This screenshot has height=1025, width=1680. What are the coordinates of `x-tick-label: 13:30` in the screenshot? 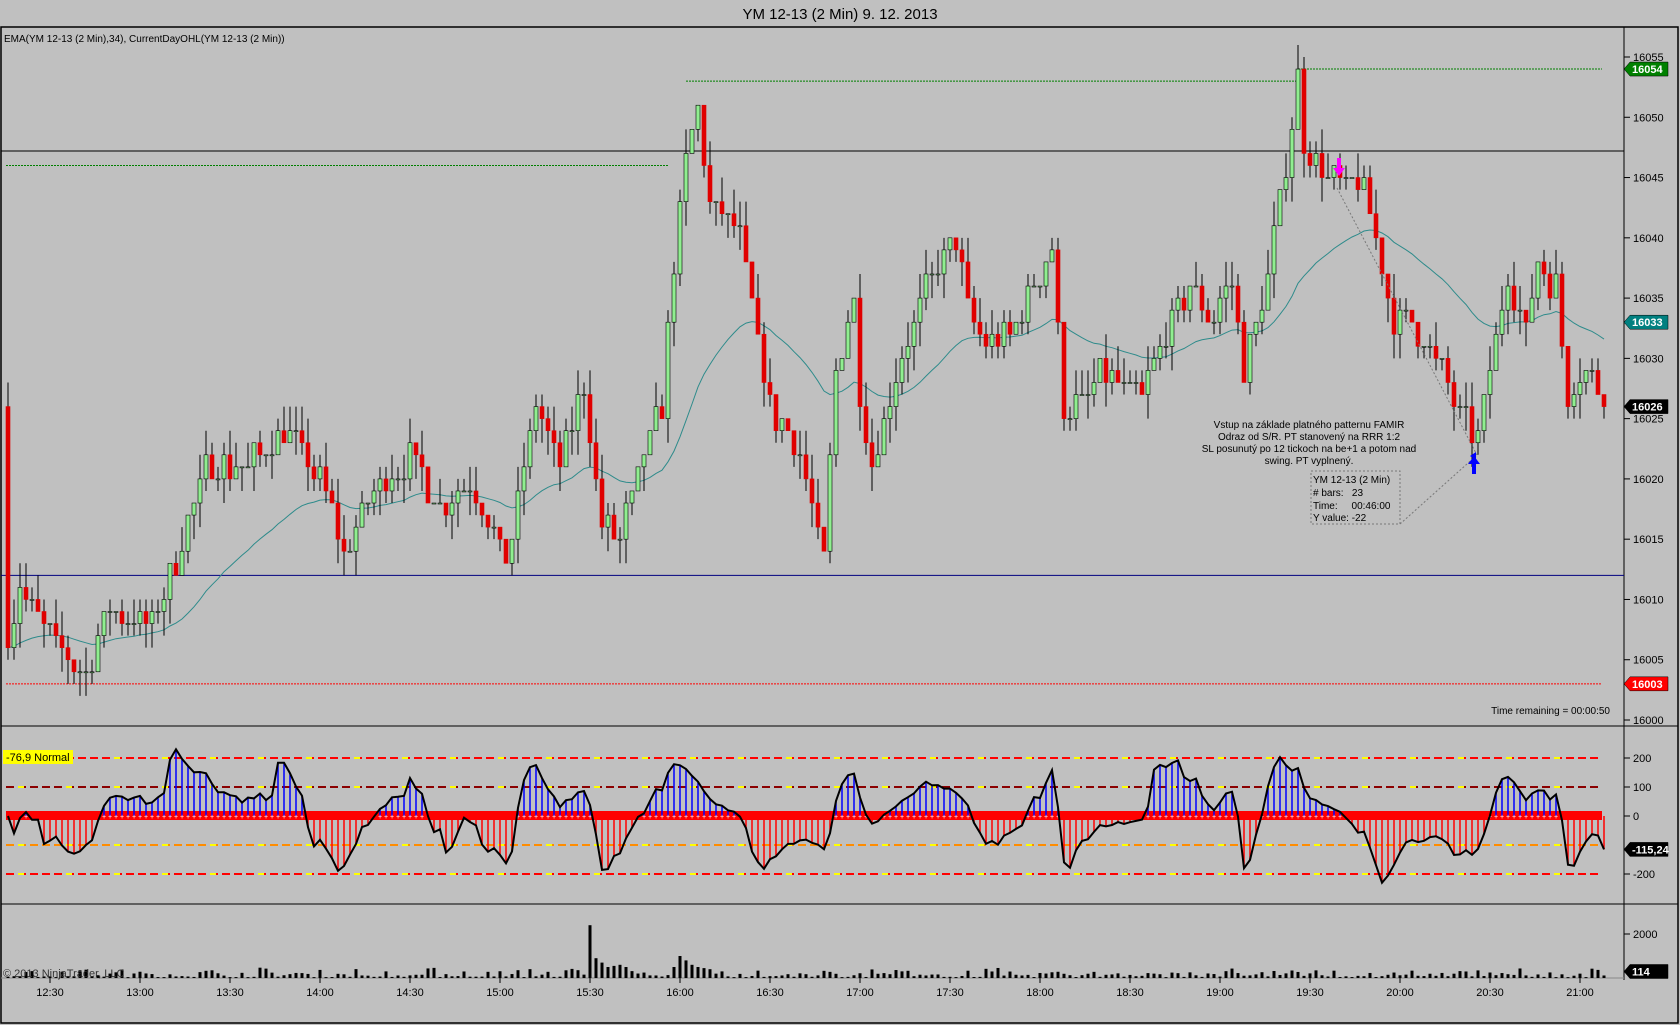 It's located at (230, 993).